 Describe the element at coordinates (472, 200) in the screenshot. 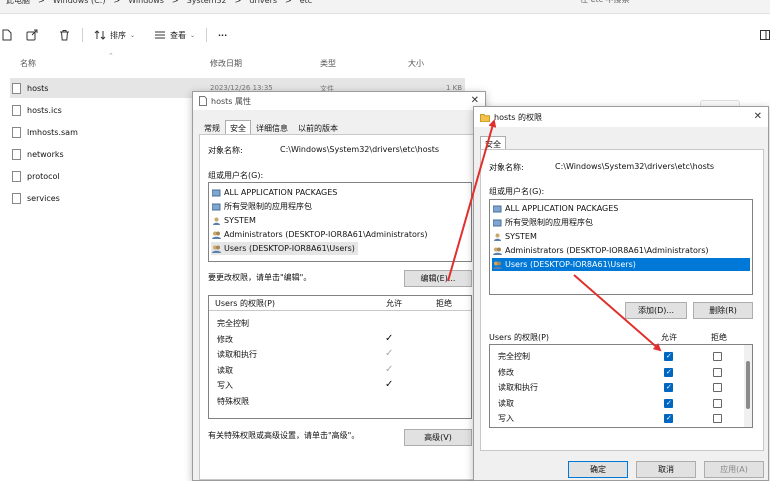

I see `arrow-to-permissions-dialog` at that location.